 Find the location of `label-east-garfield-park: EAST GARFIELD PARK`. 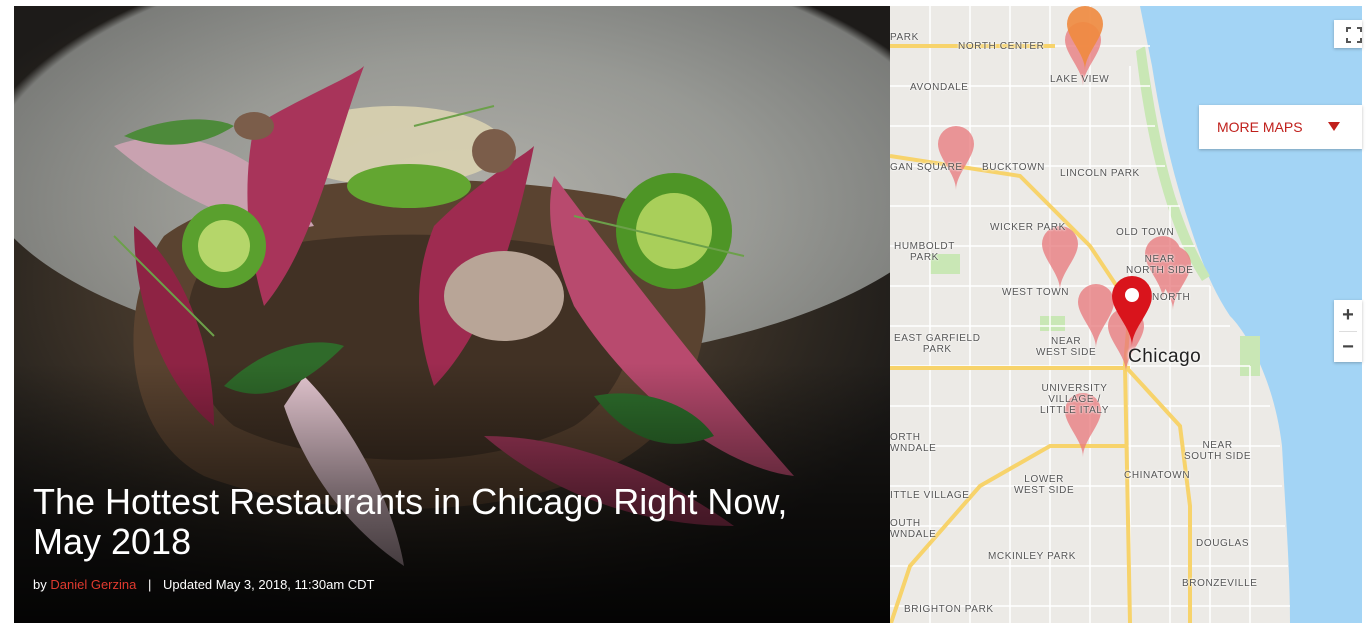

label-east-garfield-park: EAST GARFIELD PARK is located at coordinates (937, 344).